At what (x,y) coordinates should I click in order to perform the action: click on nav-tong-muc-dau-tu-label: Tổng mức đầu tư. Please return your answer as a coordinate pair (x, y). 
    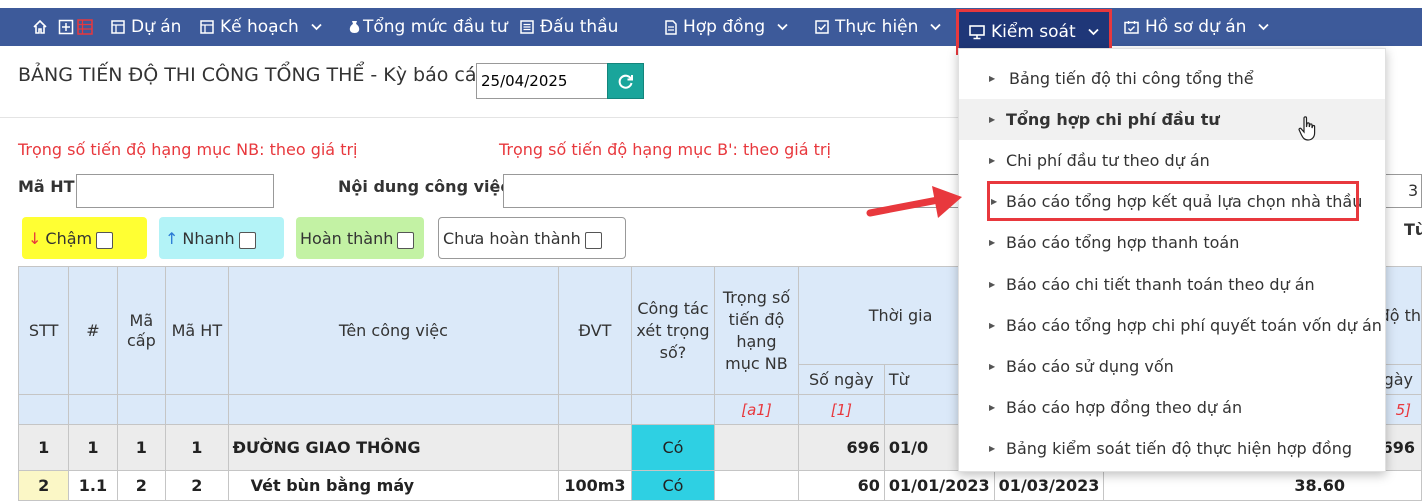
    Looking at the image, I should click on (435, 27).